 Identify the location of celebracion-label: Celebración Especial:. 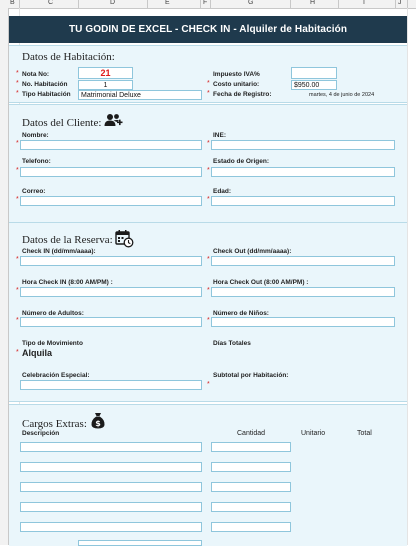
(56, 375).